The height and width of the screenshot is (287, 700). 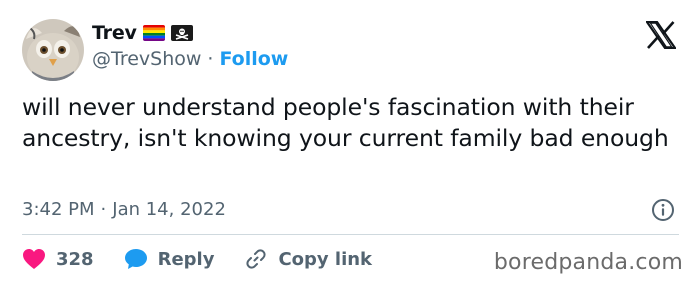 What do you see at coordinates (256, 259) in the screenshot?
I see `link-icon` at bounding box center [256, 259].